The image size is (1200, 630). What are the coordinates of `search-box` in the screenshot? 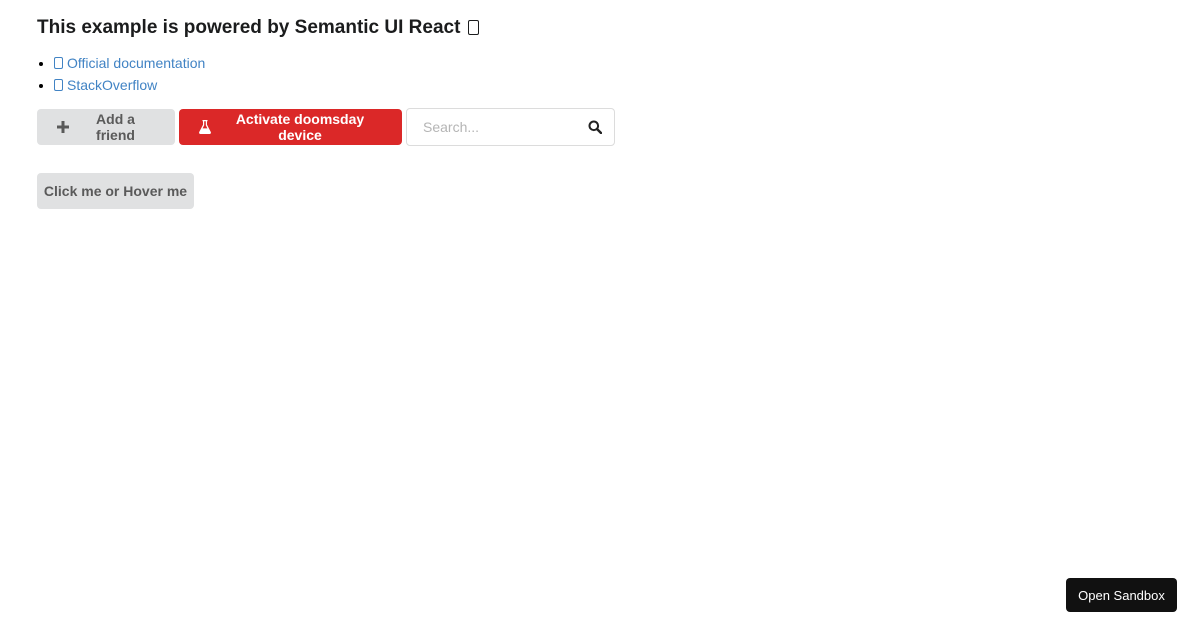 It's located at (510, 126).